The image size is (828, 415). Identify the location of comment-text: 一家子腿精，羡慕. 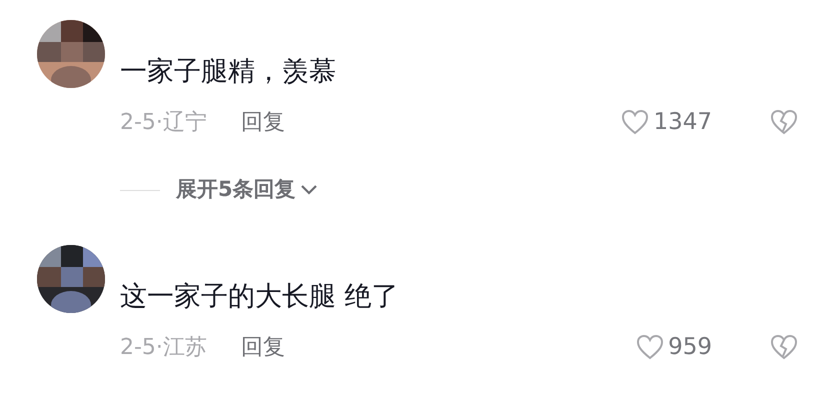
(228, 72).